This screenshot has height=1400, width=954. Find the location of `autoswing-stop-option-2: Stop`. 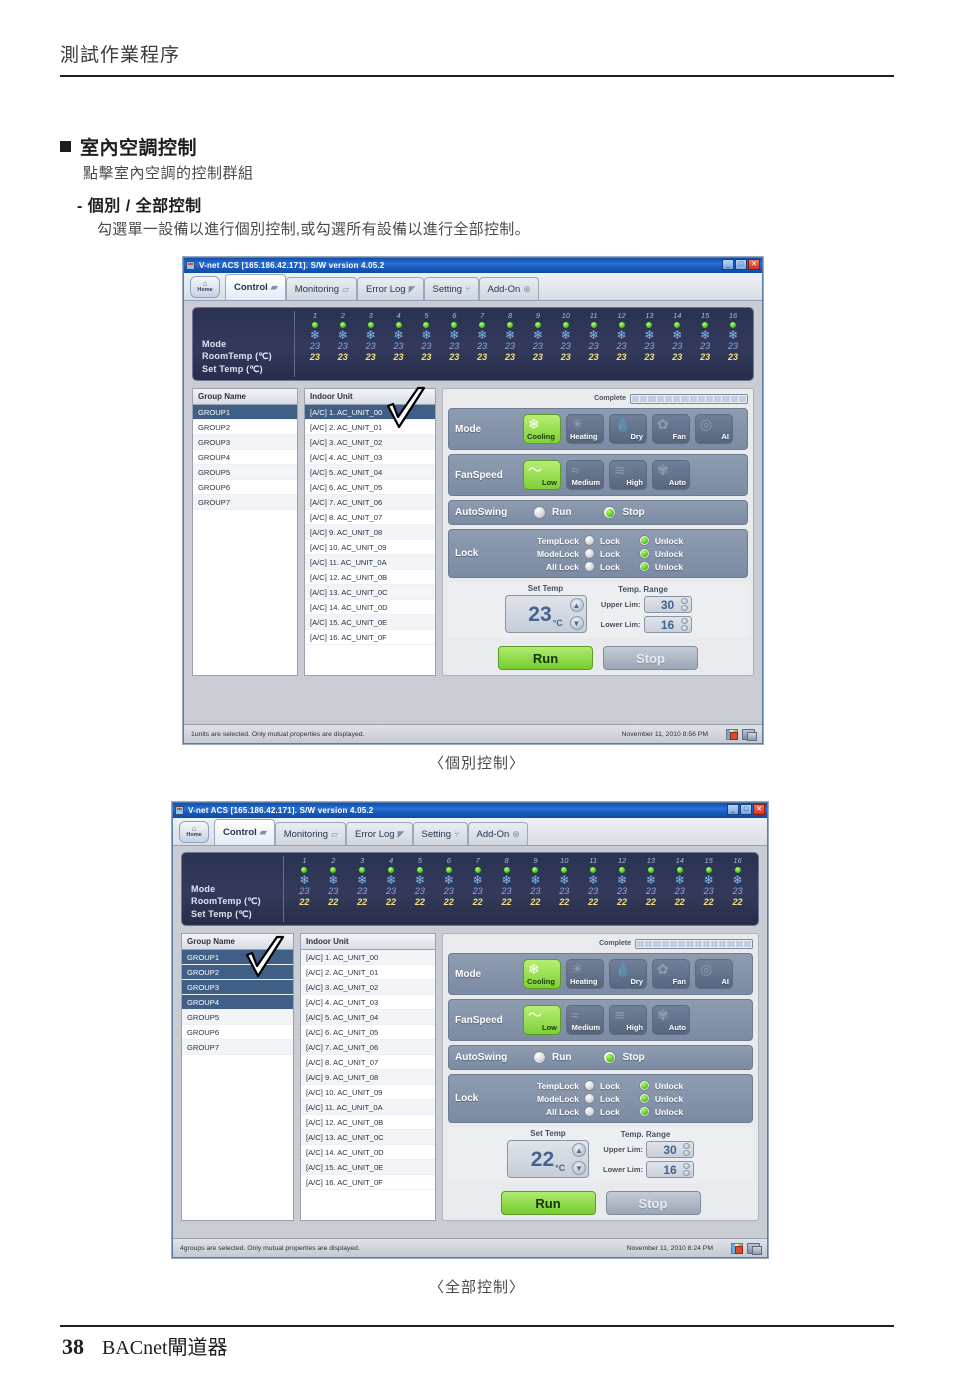

autoswing-stop-option-2: Stop is located at coordinates (624, 1057).